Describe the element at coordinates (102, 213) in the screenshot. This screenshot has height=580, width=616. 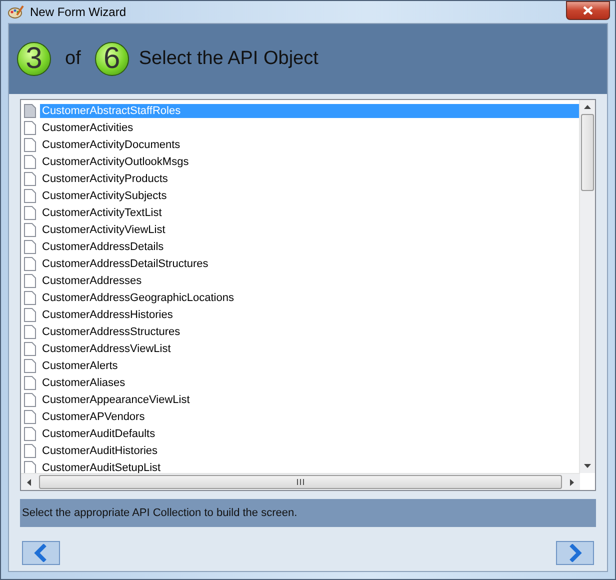
I see `list-item: CustomerActivityTextList` at that location.